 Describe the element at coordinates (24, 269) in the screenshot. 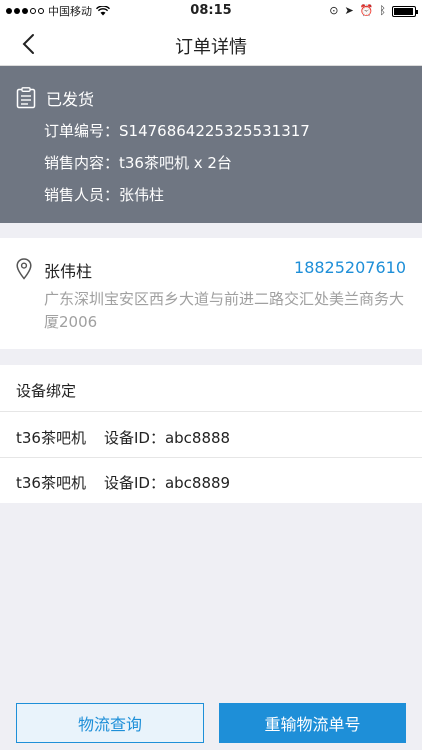

I see `location-pin-icon` at that location.